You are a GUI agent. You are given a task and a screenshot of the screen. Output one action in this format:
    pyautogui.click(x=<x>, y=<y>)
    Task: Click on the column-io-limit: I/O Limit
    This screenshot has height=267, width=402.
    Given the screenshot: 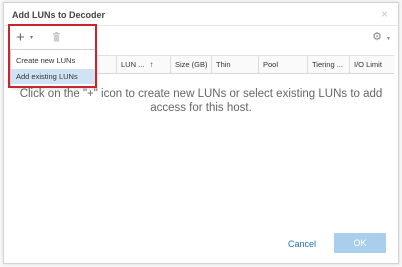 What is the action you would take?
    pyautogui.click(x=375, y=64)
    